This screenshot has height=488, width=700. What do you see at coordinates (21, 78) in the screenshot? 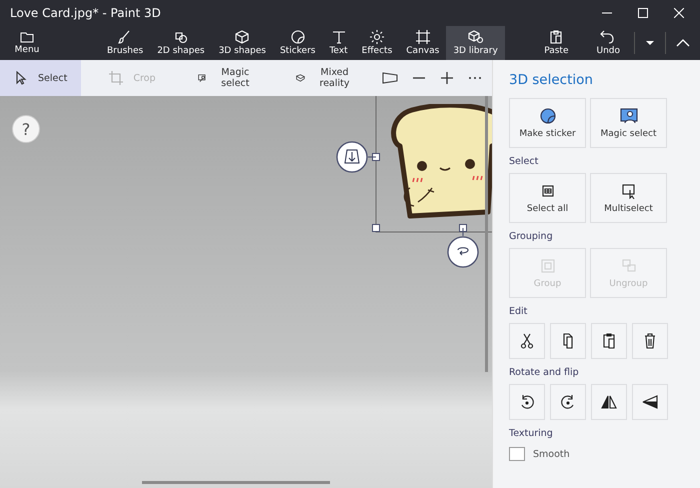
I see `cursor-icon` at bounding box center [21, 78].